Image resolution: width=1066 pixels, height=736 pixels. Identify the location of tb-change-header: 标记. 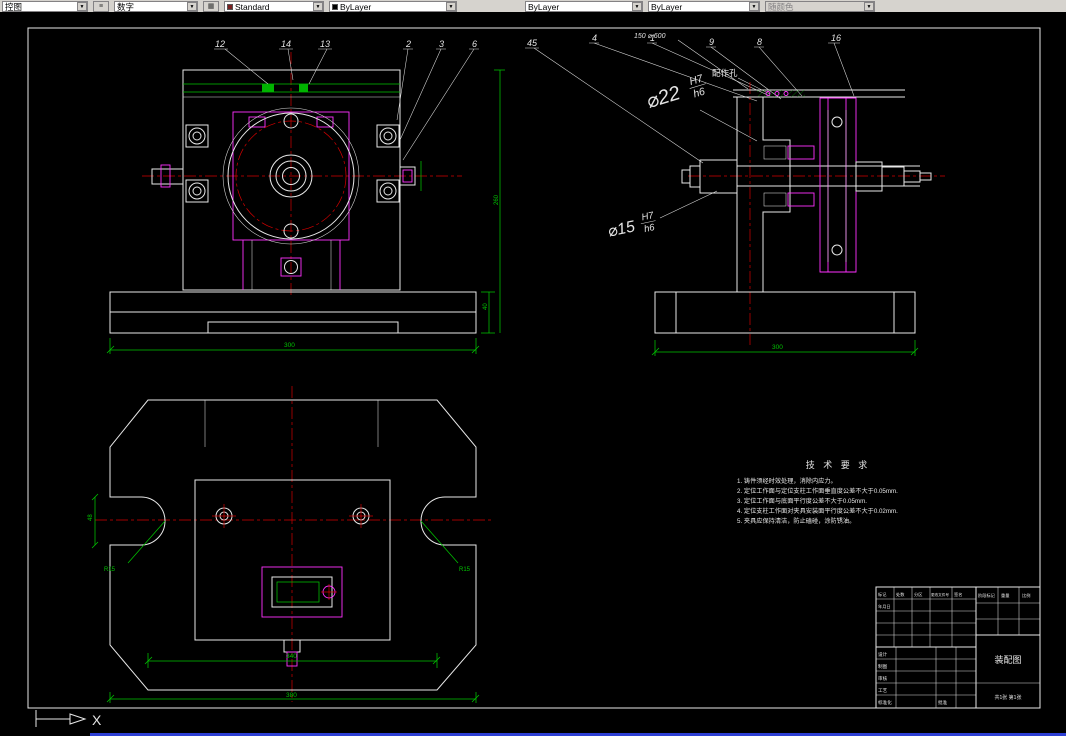
(882, 594).